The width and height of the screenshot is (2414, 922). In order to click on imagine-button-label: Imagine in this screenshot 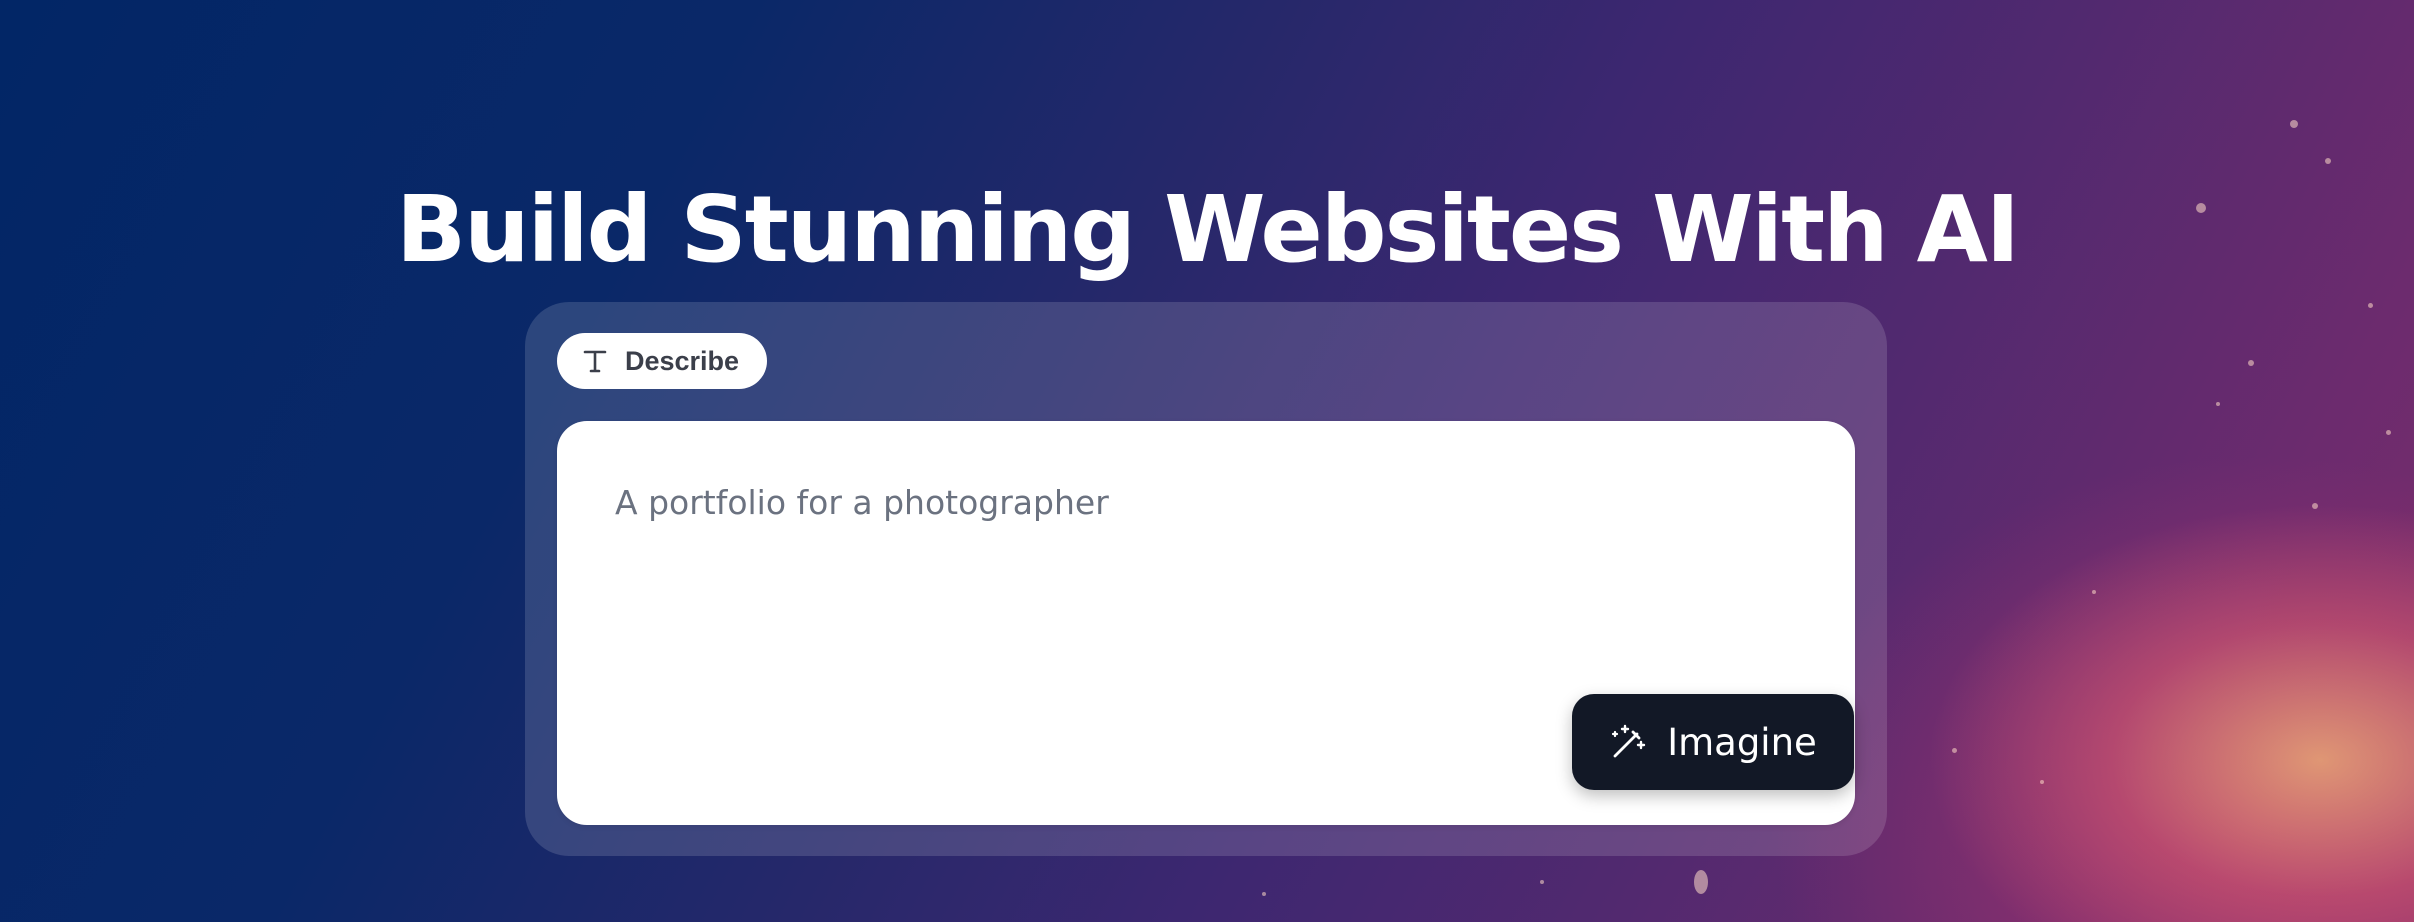, I will do `click(1742, 742)`.